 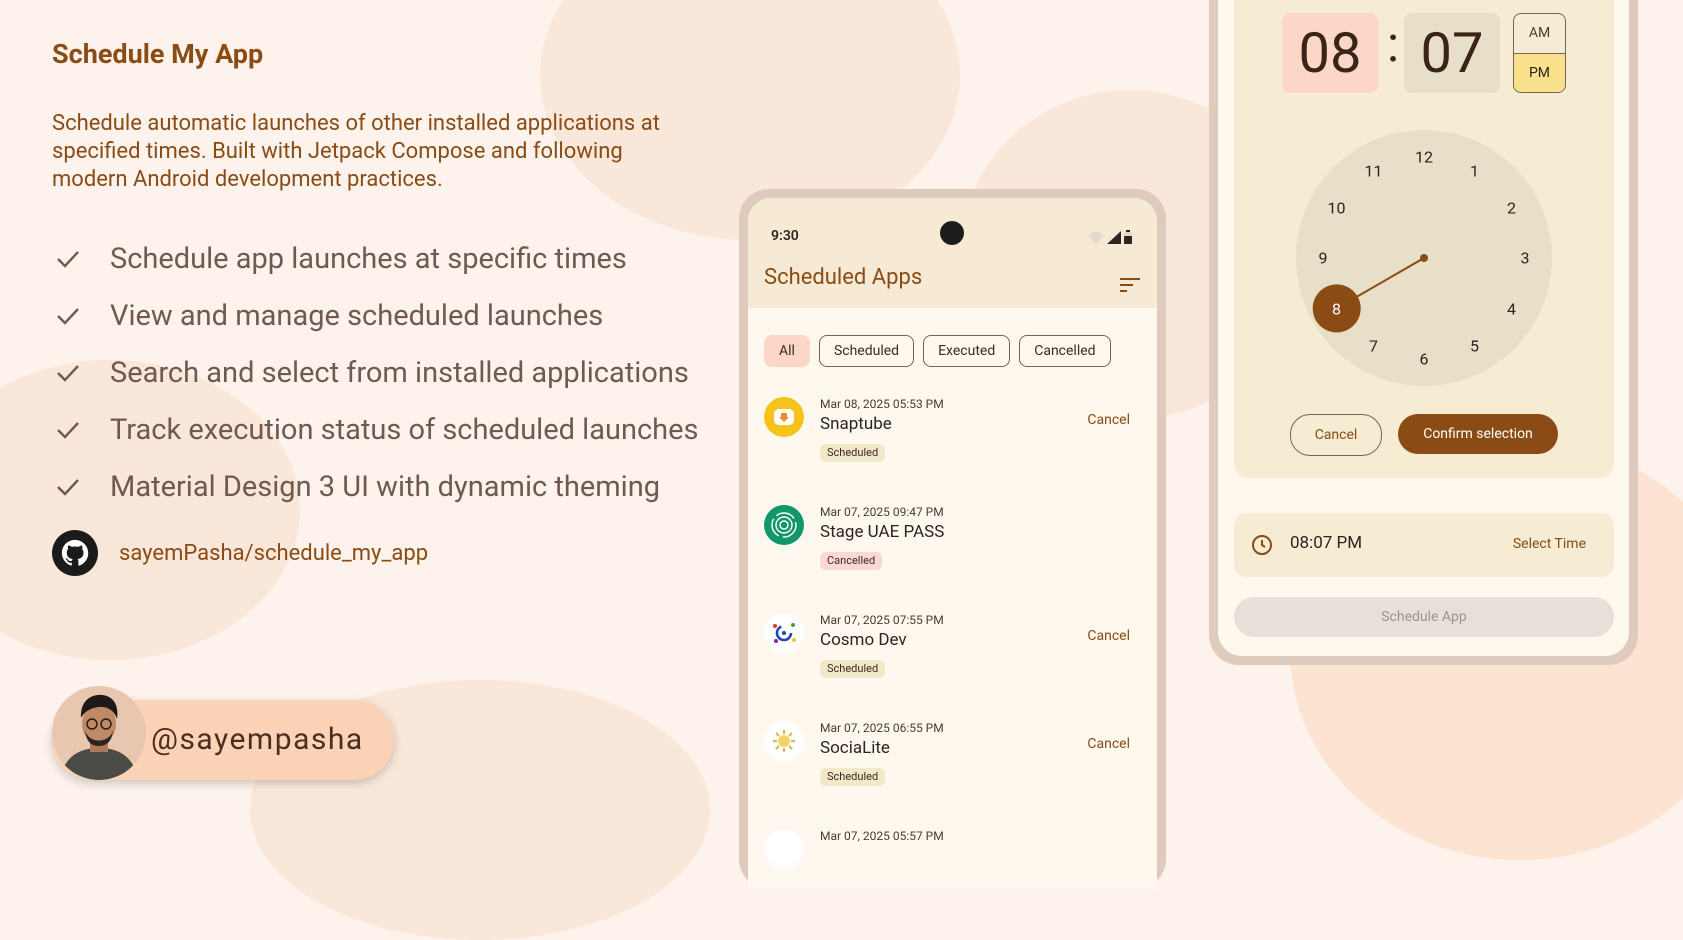 I want to click on app-name: Cosmo Dev, so click(x=863, y=640).